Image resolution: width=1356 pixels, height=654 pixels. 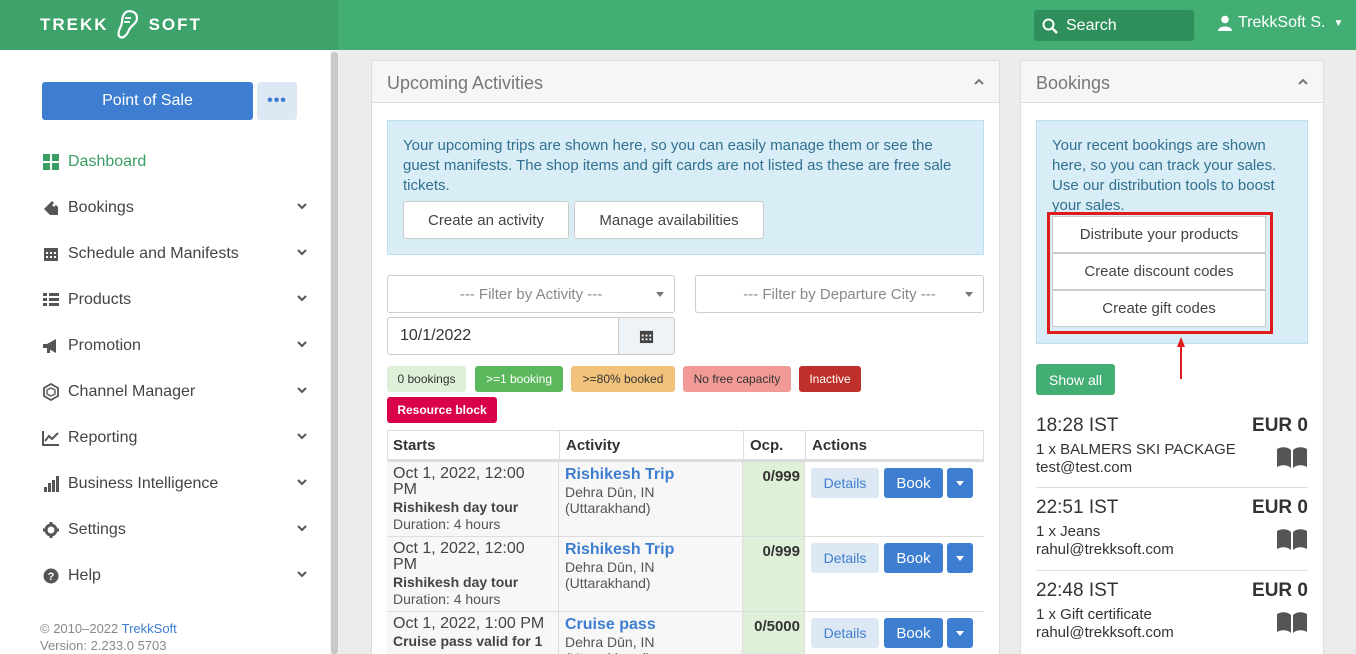 I want to click on divider, so click(x=1172, y=487).